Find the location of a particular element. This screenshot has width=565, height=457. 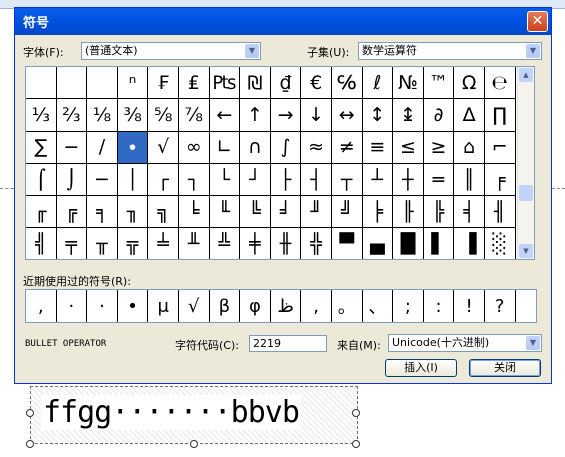

symbol-cell: ╚ is located at coordinates (255, 212).